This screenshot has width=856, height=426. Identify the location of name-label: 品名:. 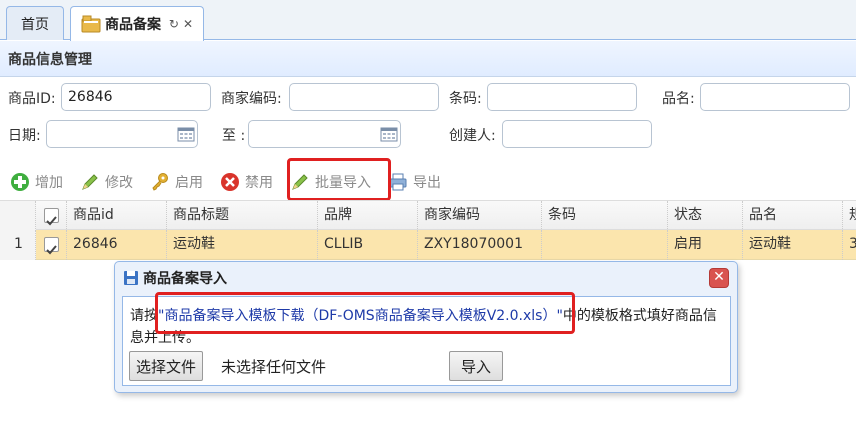
(678, 99).